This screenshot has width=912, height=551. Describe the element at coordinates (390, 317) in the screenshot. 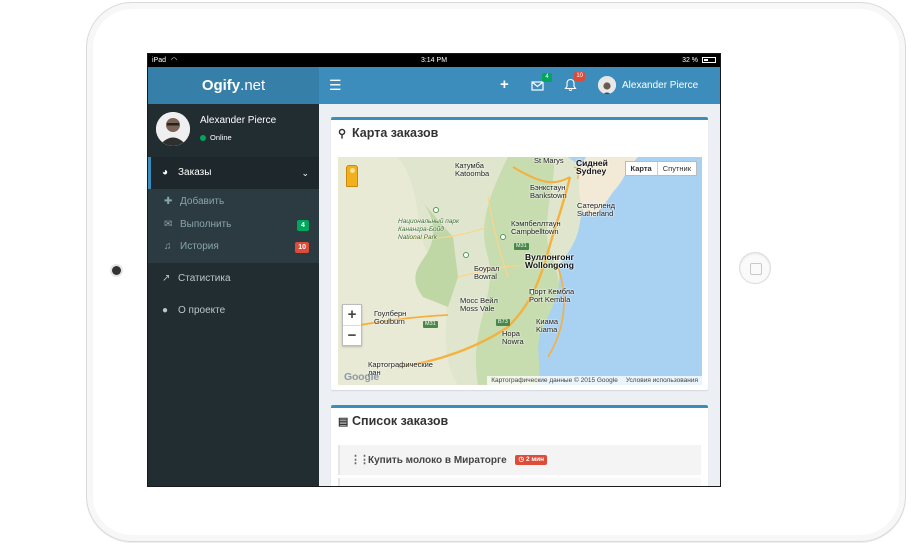

I see `map-place-label: Гоулберн Goulburn` at that location.